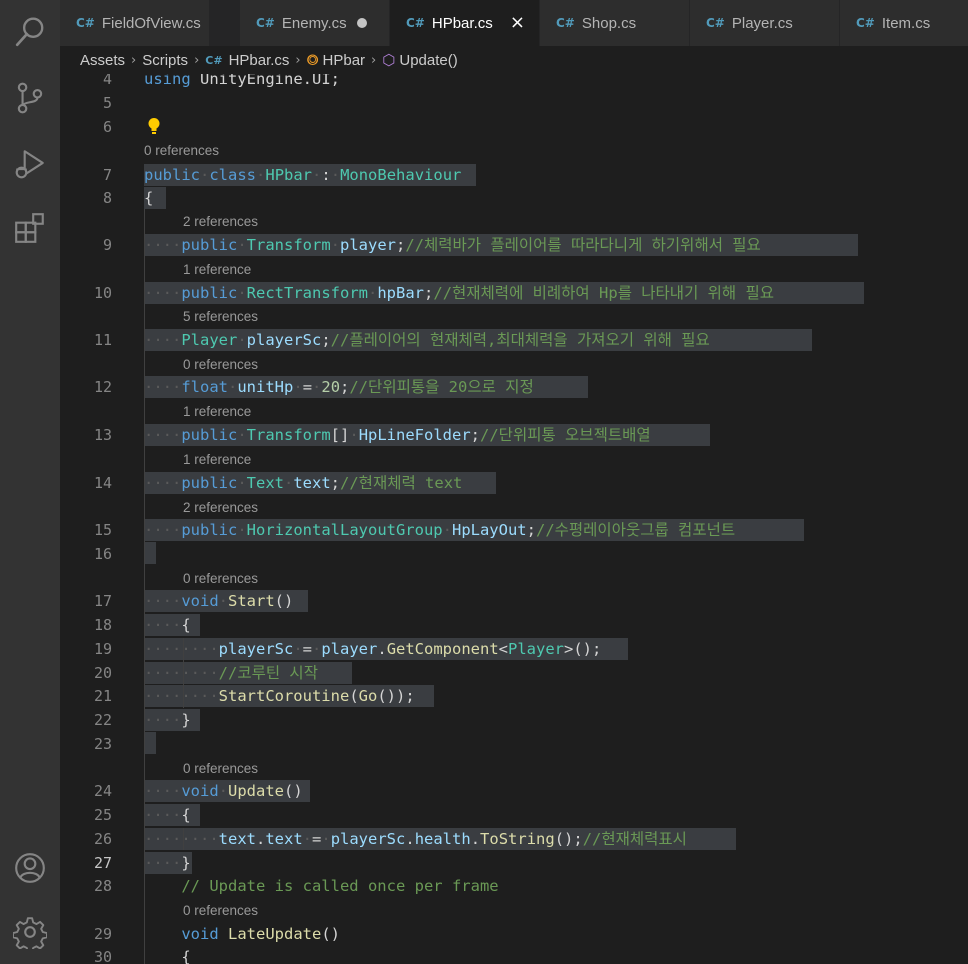 The height and width of the screenshot is (964, 968). Describe the element at coordinates (102, 815) in the screenshot. I see `line-number: 25` at that location.